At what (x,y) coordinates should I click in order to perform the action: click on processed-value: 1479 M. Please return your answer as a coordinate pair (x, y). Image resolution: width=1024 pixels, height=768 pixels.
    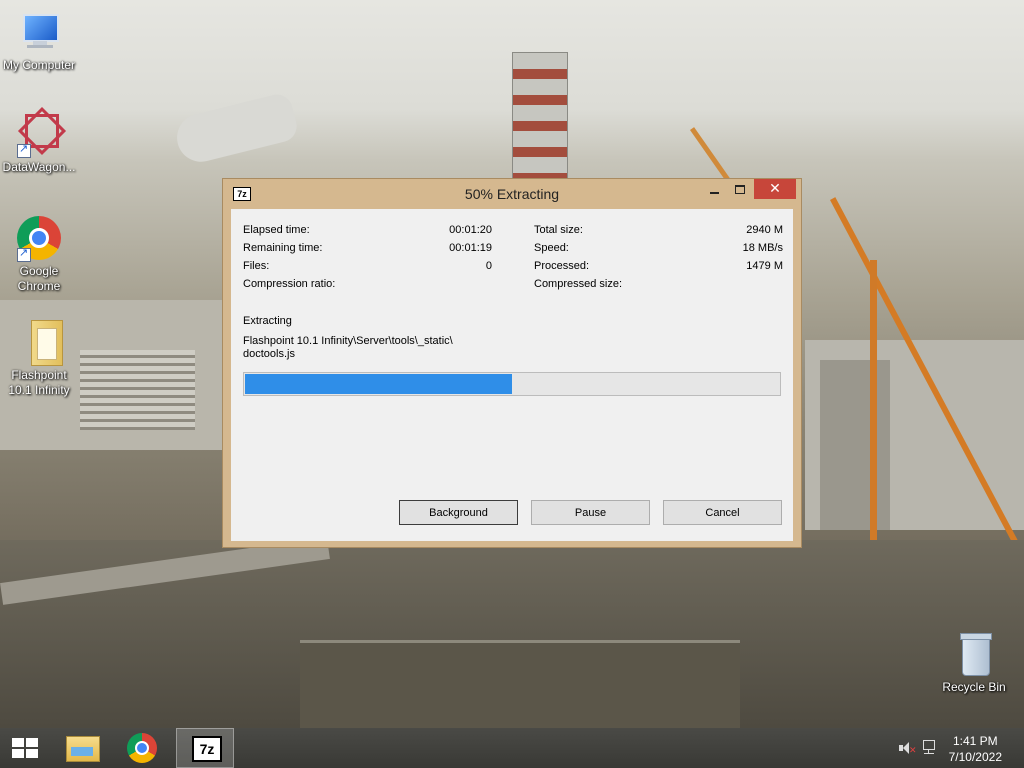
    Looking at the image, I should click on (764, 266).